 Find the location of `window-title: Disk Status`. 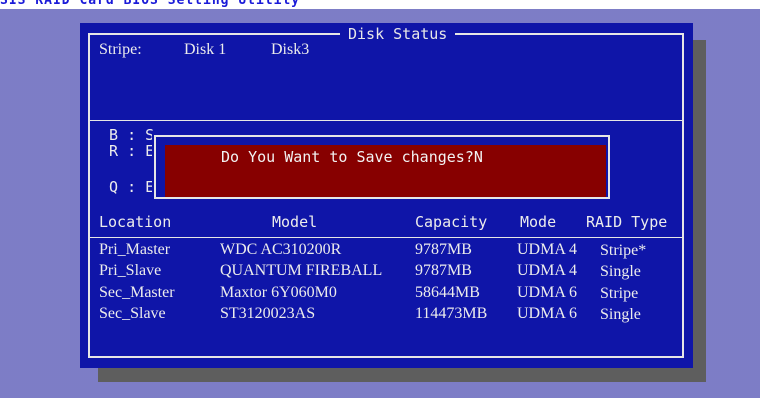

window-title: Disk Status is located at coordinates (398, 34).